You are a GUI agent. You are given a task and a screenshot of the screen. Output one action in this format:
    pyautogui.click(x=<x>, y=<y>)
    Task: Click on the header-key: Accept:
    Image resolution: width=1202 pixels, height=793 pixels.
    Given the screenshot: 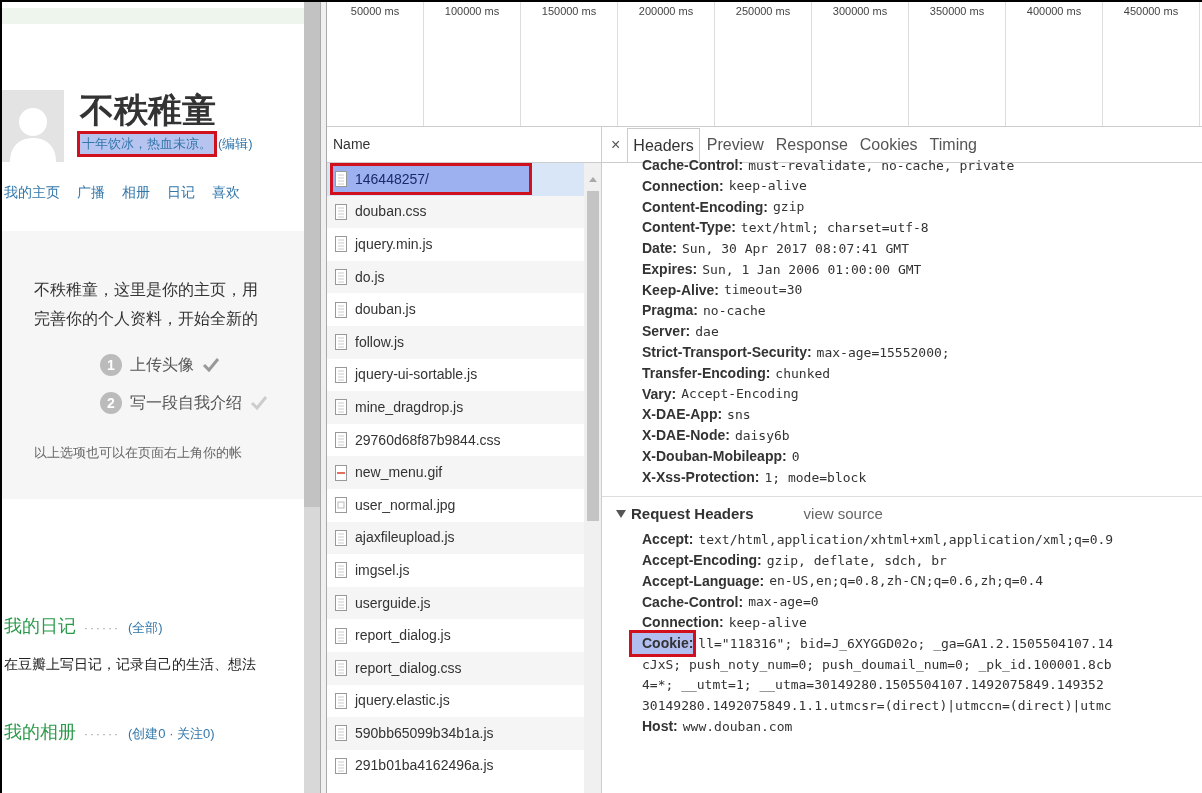 What is the action you would take?
    pyautogui.click(x=668, y=540)
    